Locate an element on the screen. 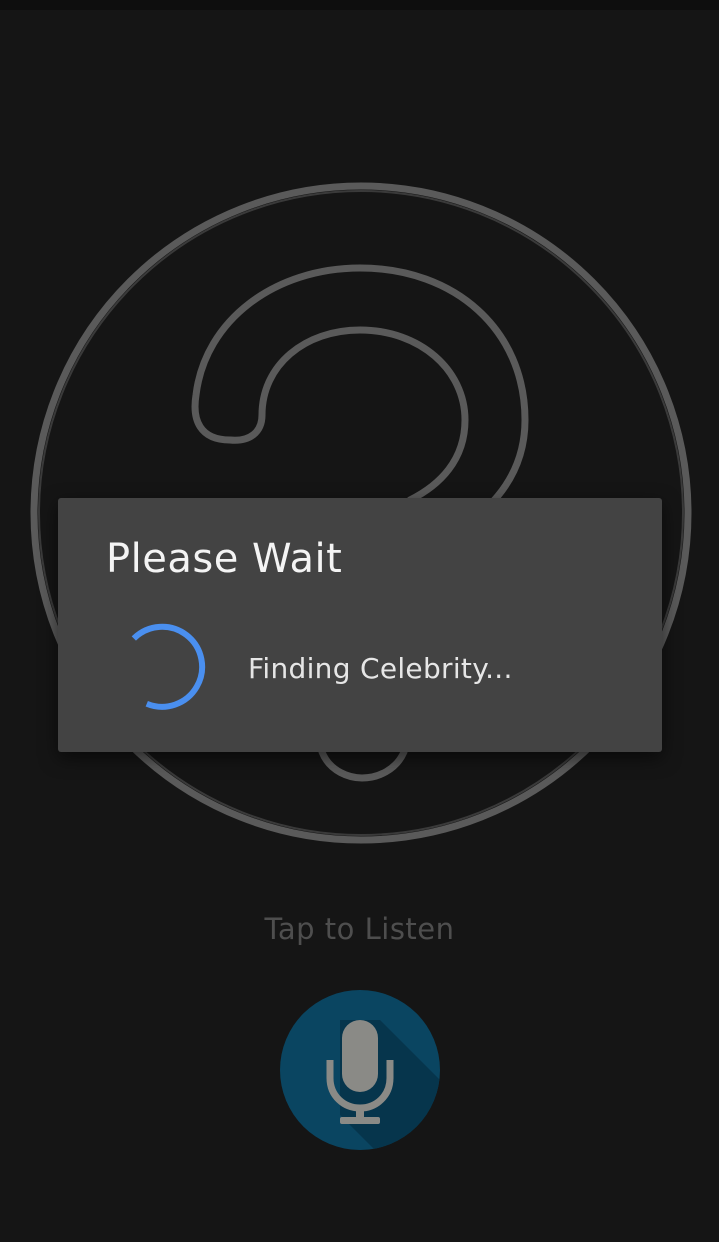  loading-spinner-icon is located at coordinates (168, 666).